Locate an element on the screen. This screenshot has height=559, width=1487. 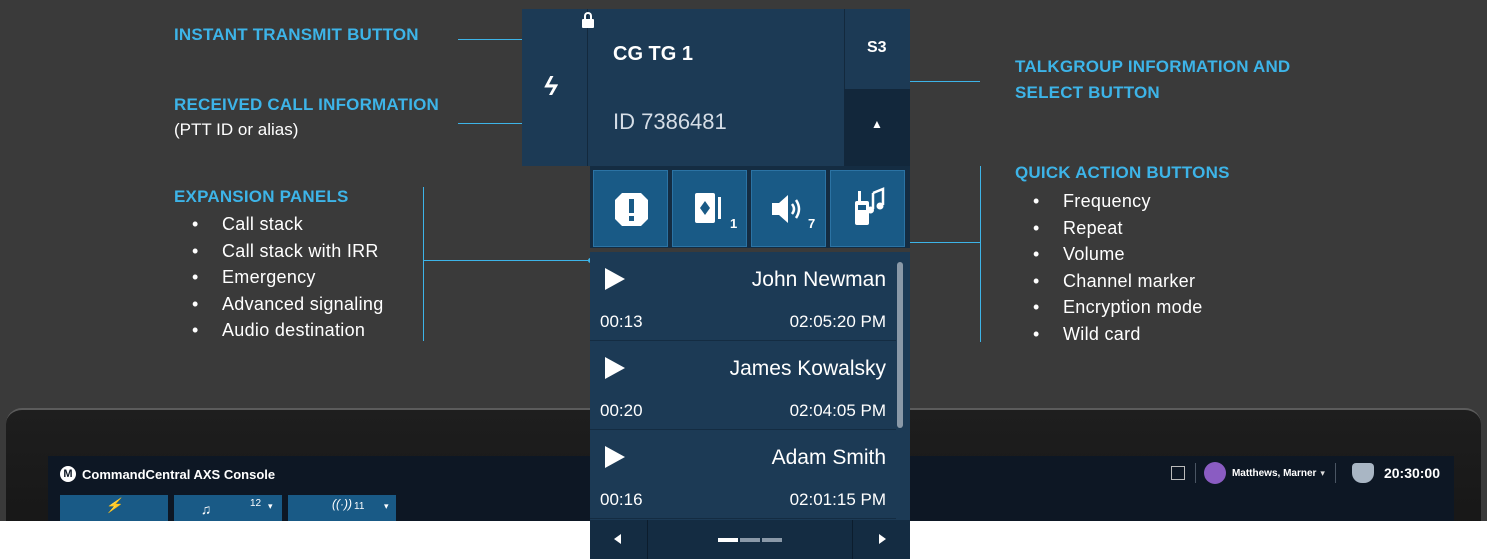
talkgroup-select-button: ▲ is located at coordinates (877, 127).